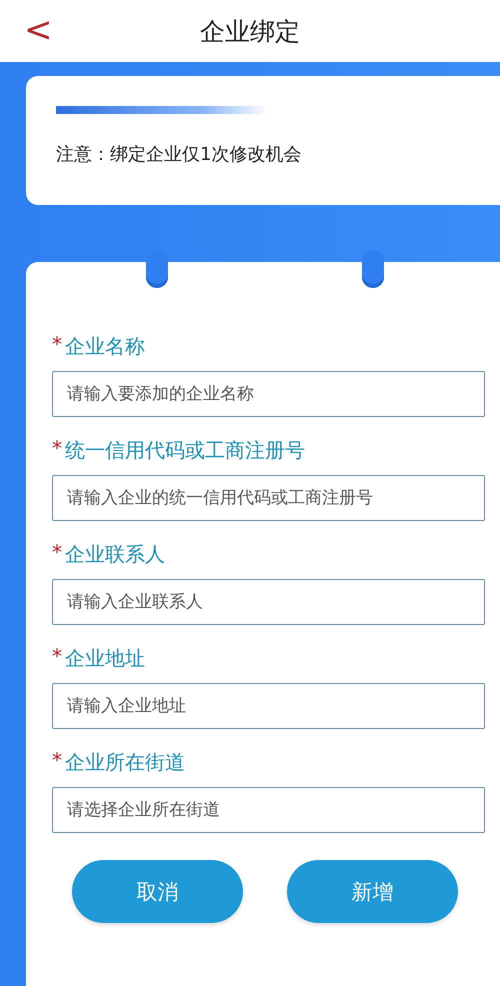  I want to click on input-field: 请输入要添加的企业名称, so click(268, 394).